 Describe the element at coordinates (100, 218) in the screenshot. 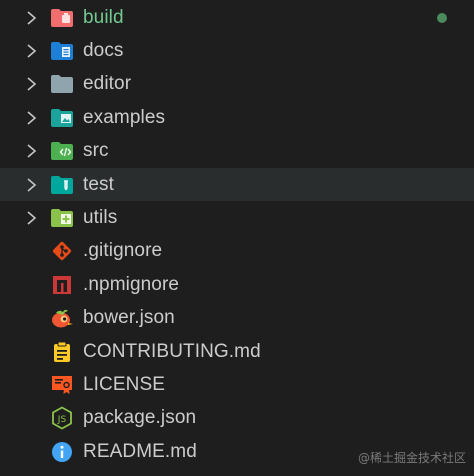

I see `tree-item-label: utils` at that location.